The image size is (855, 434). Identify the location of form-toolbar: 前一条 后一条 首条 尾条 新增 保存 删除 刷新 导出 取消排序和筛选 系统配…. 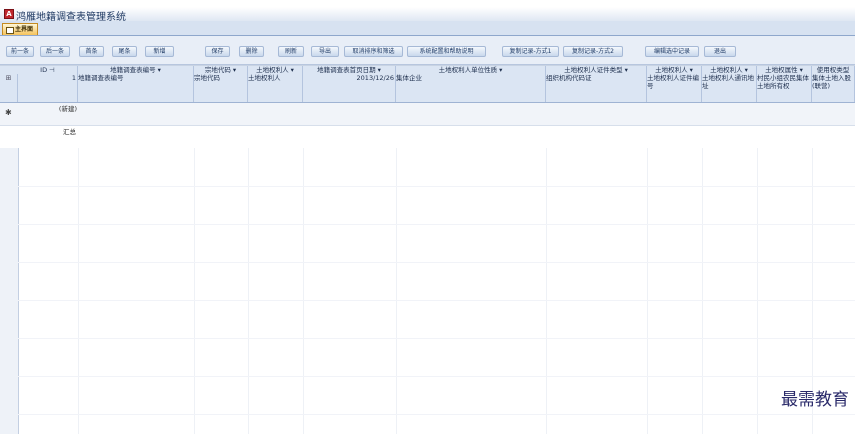
(427, 50).